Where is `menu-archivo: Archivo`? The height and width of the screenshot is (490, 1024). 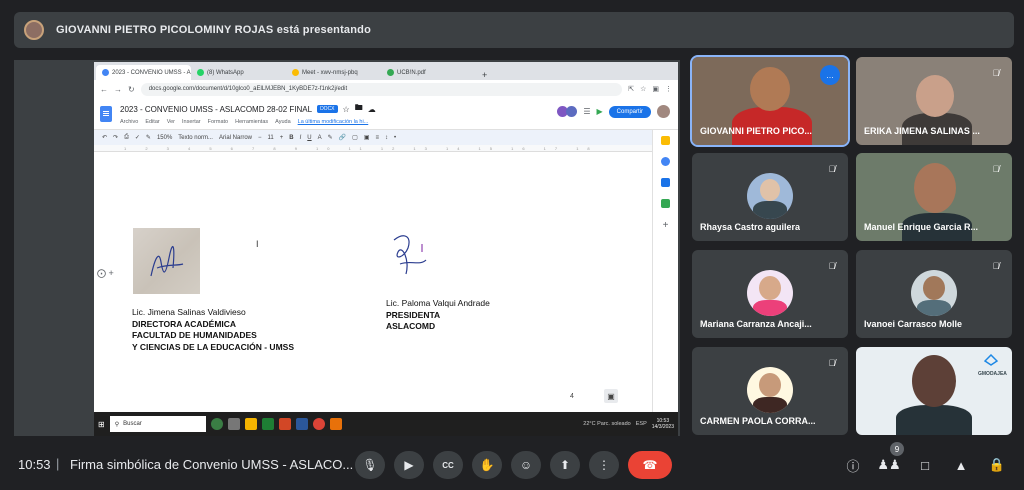
menu-archivo: Archivo is located at coordinates (129, 122).